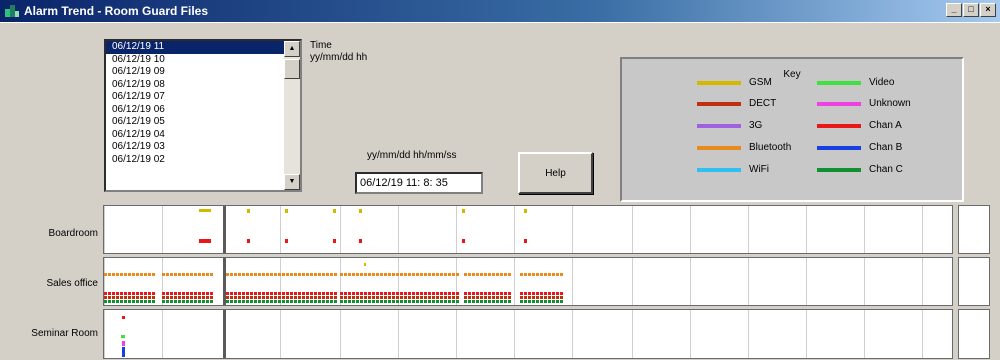 This screenshot has width=1000, height=360. What do you see at coordinates (195, 60) in the screenshot?
I see `time-list-item: 06/12/19 10` at bounding box center [195, 60].